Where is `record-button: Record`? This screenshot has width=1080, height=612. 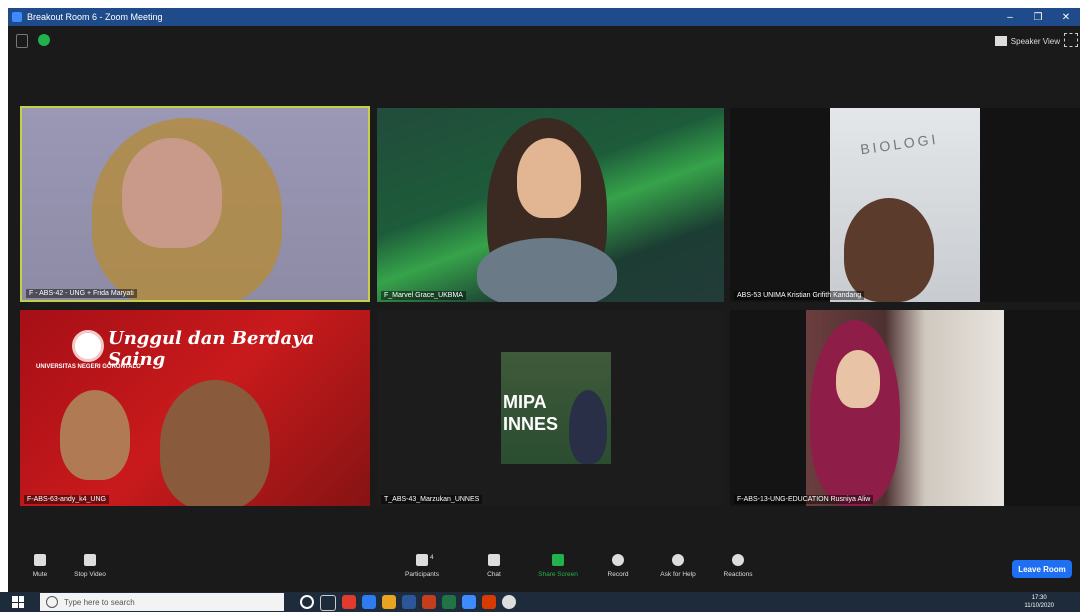 record-button: Record is located at coordinates (618, 566).